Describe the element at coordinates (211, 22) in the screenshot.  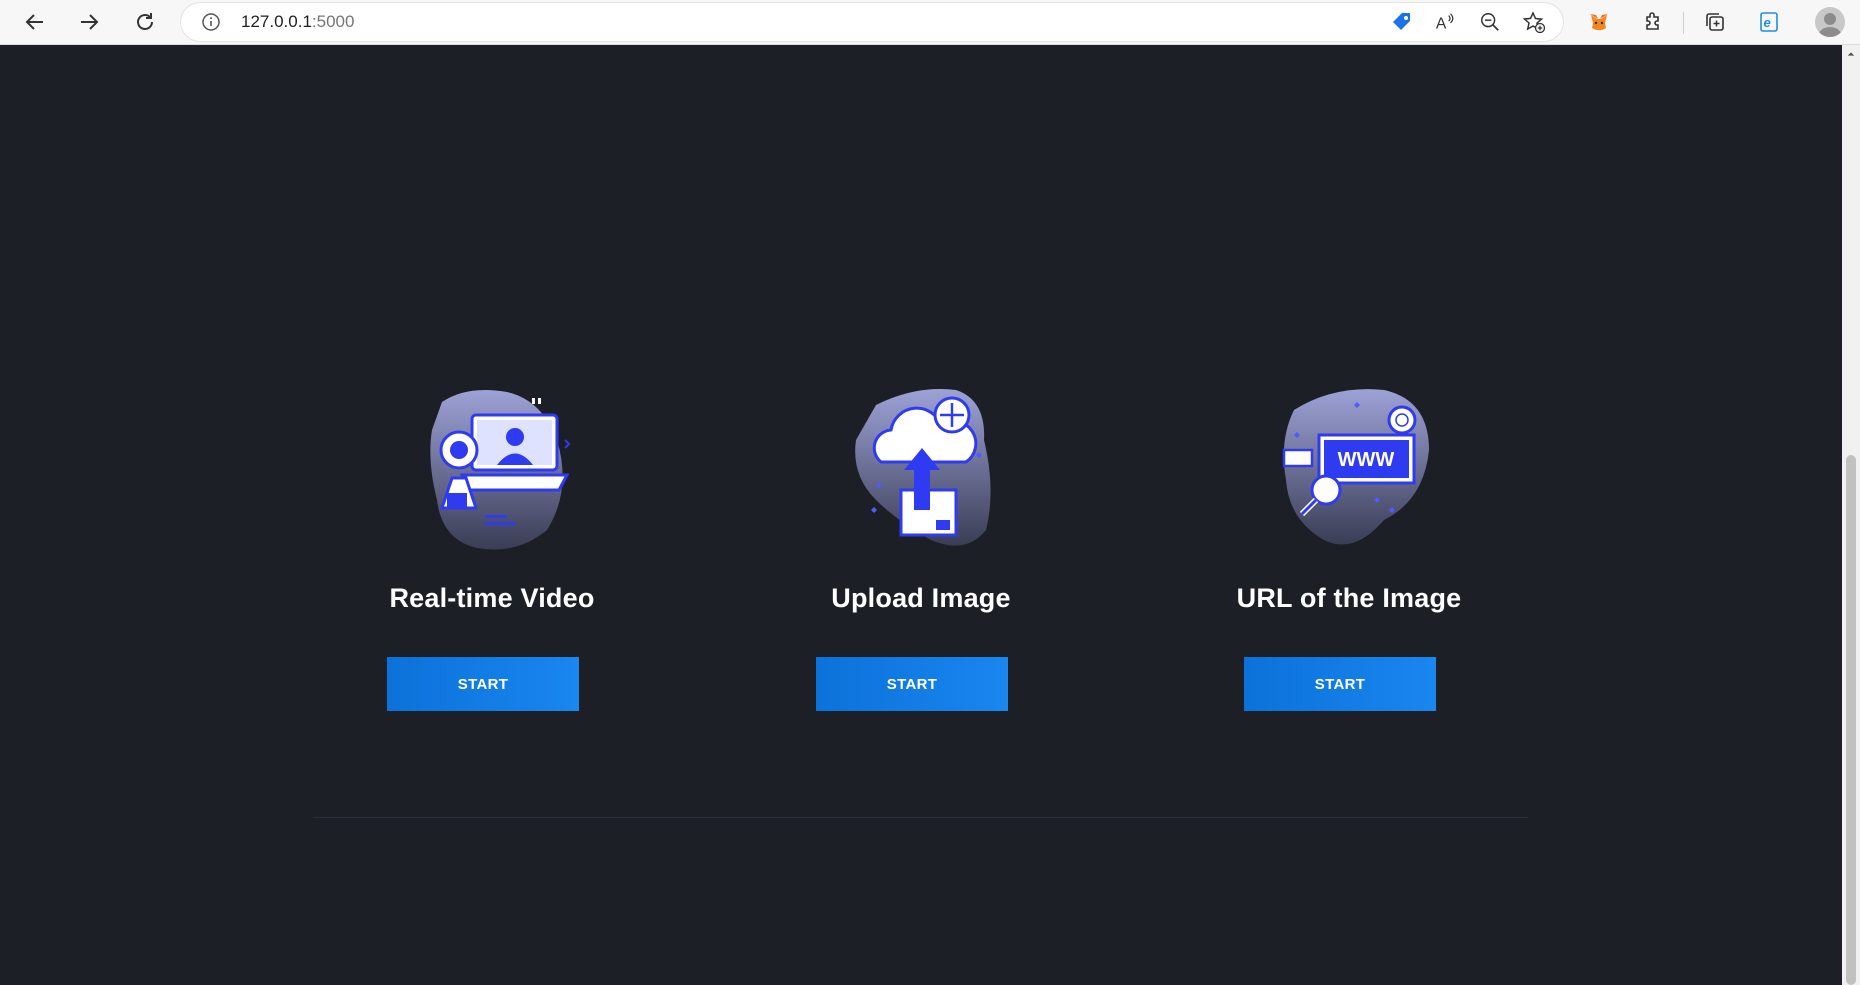
I see `info-icon` at that location.